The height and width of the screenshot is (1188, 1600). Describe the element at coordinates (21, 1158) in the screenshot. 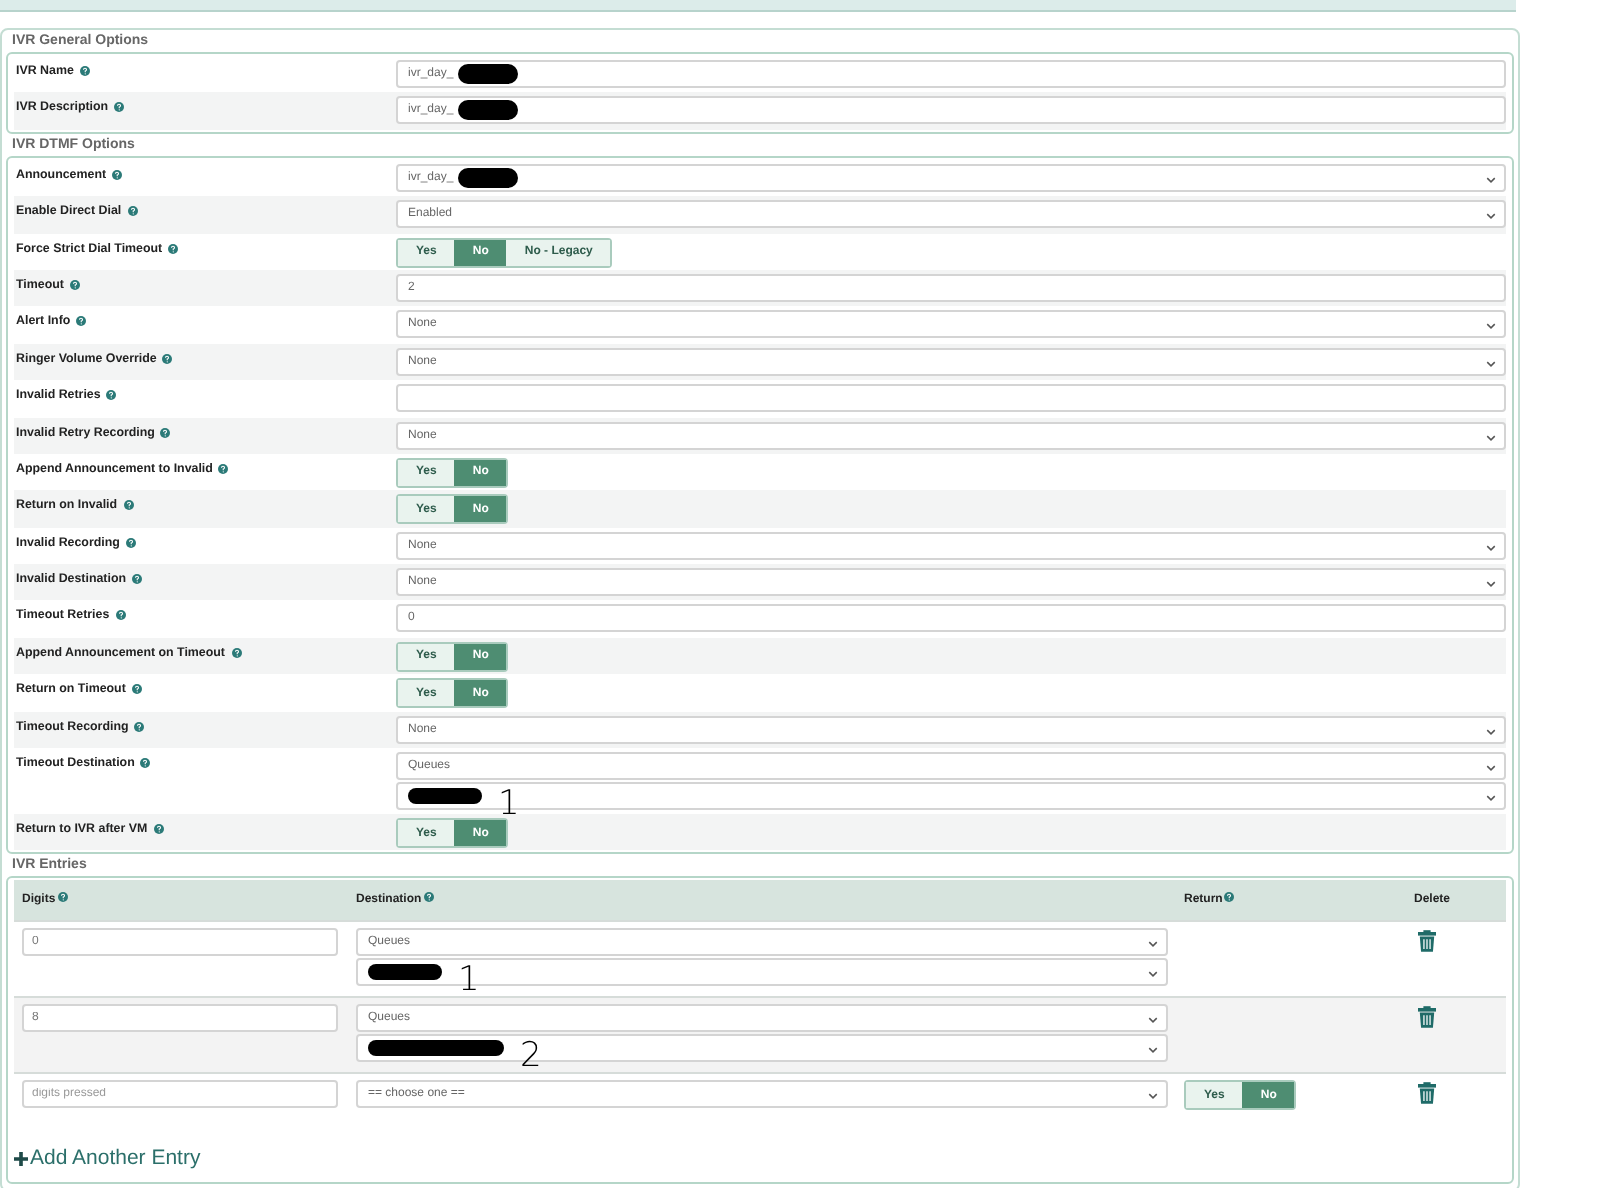

I see `plus-icon` at that location.